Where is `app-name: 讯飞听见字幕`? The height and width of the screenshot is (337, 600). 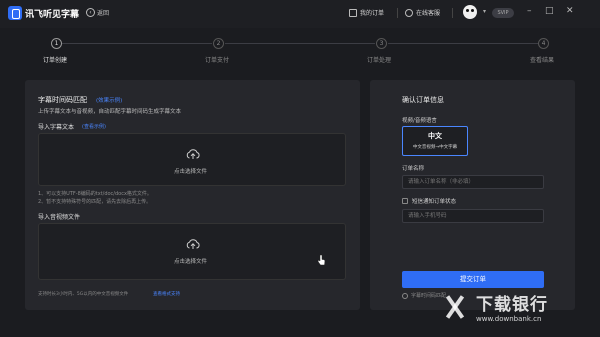 app-name: 讯飞听见字幕 is located at coordinates (52, 14).